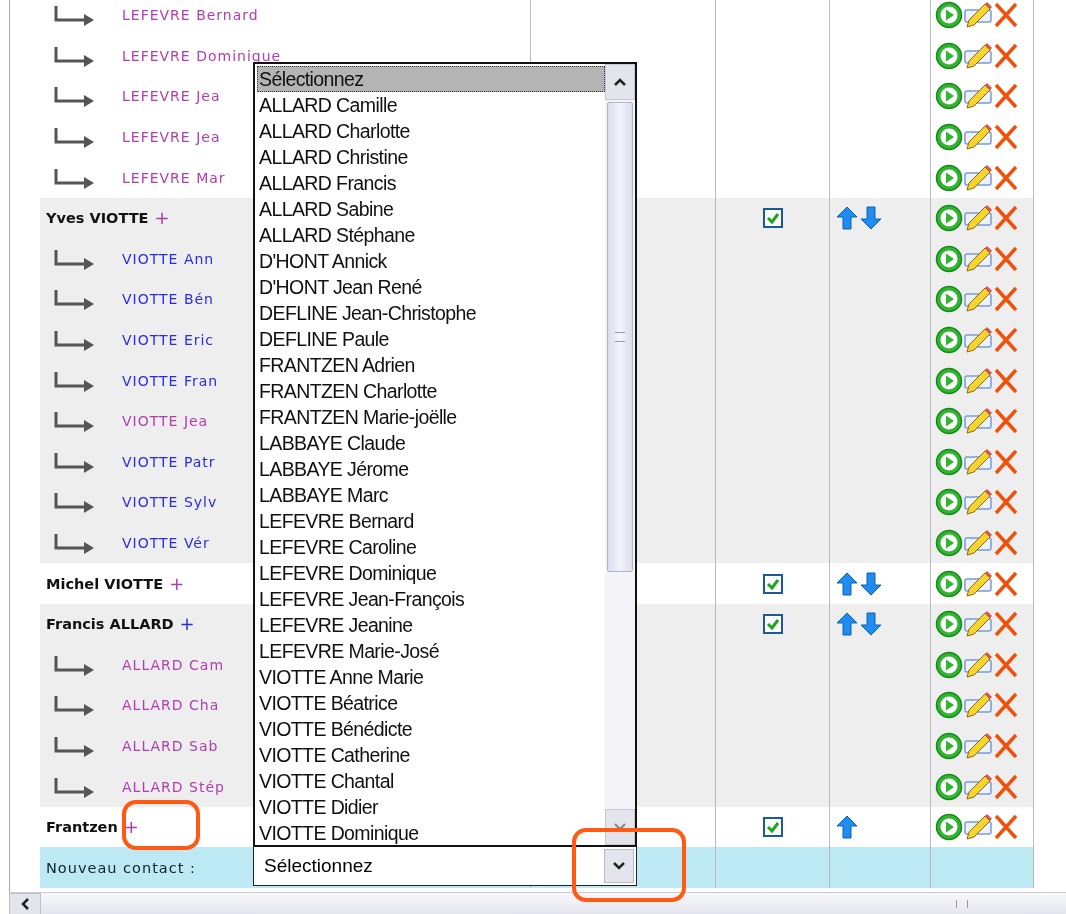  What do you see at coordinates (431, 105) in the screenshot?
I see `dropdown-option: ALLARD Camille` at bounding box center [431, 105].